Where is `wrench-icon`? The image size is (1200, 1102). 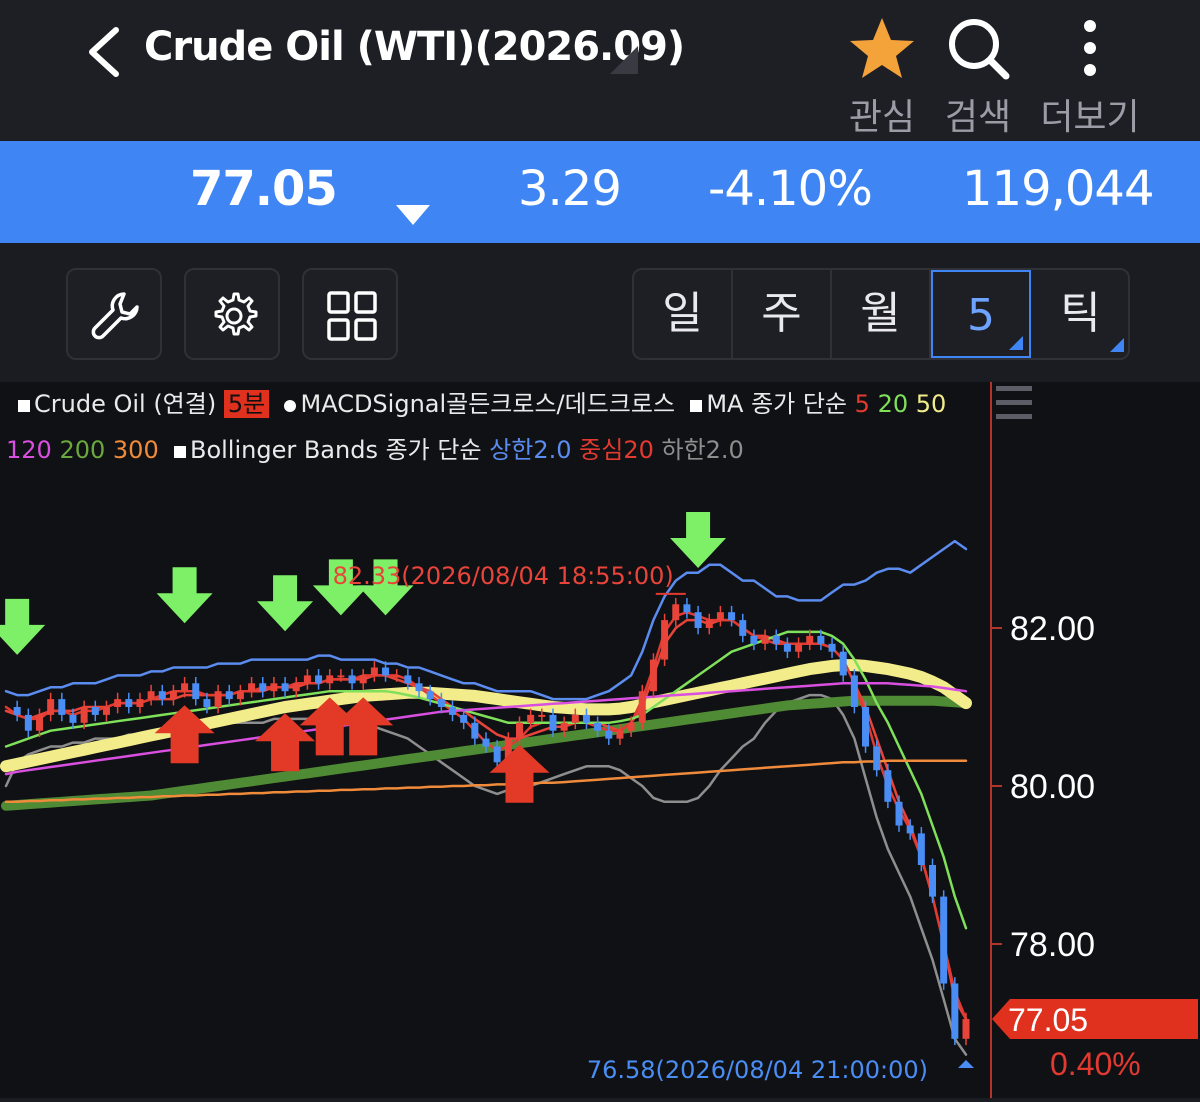
wrench-icon is located at coordinates (115, 316).